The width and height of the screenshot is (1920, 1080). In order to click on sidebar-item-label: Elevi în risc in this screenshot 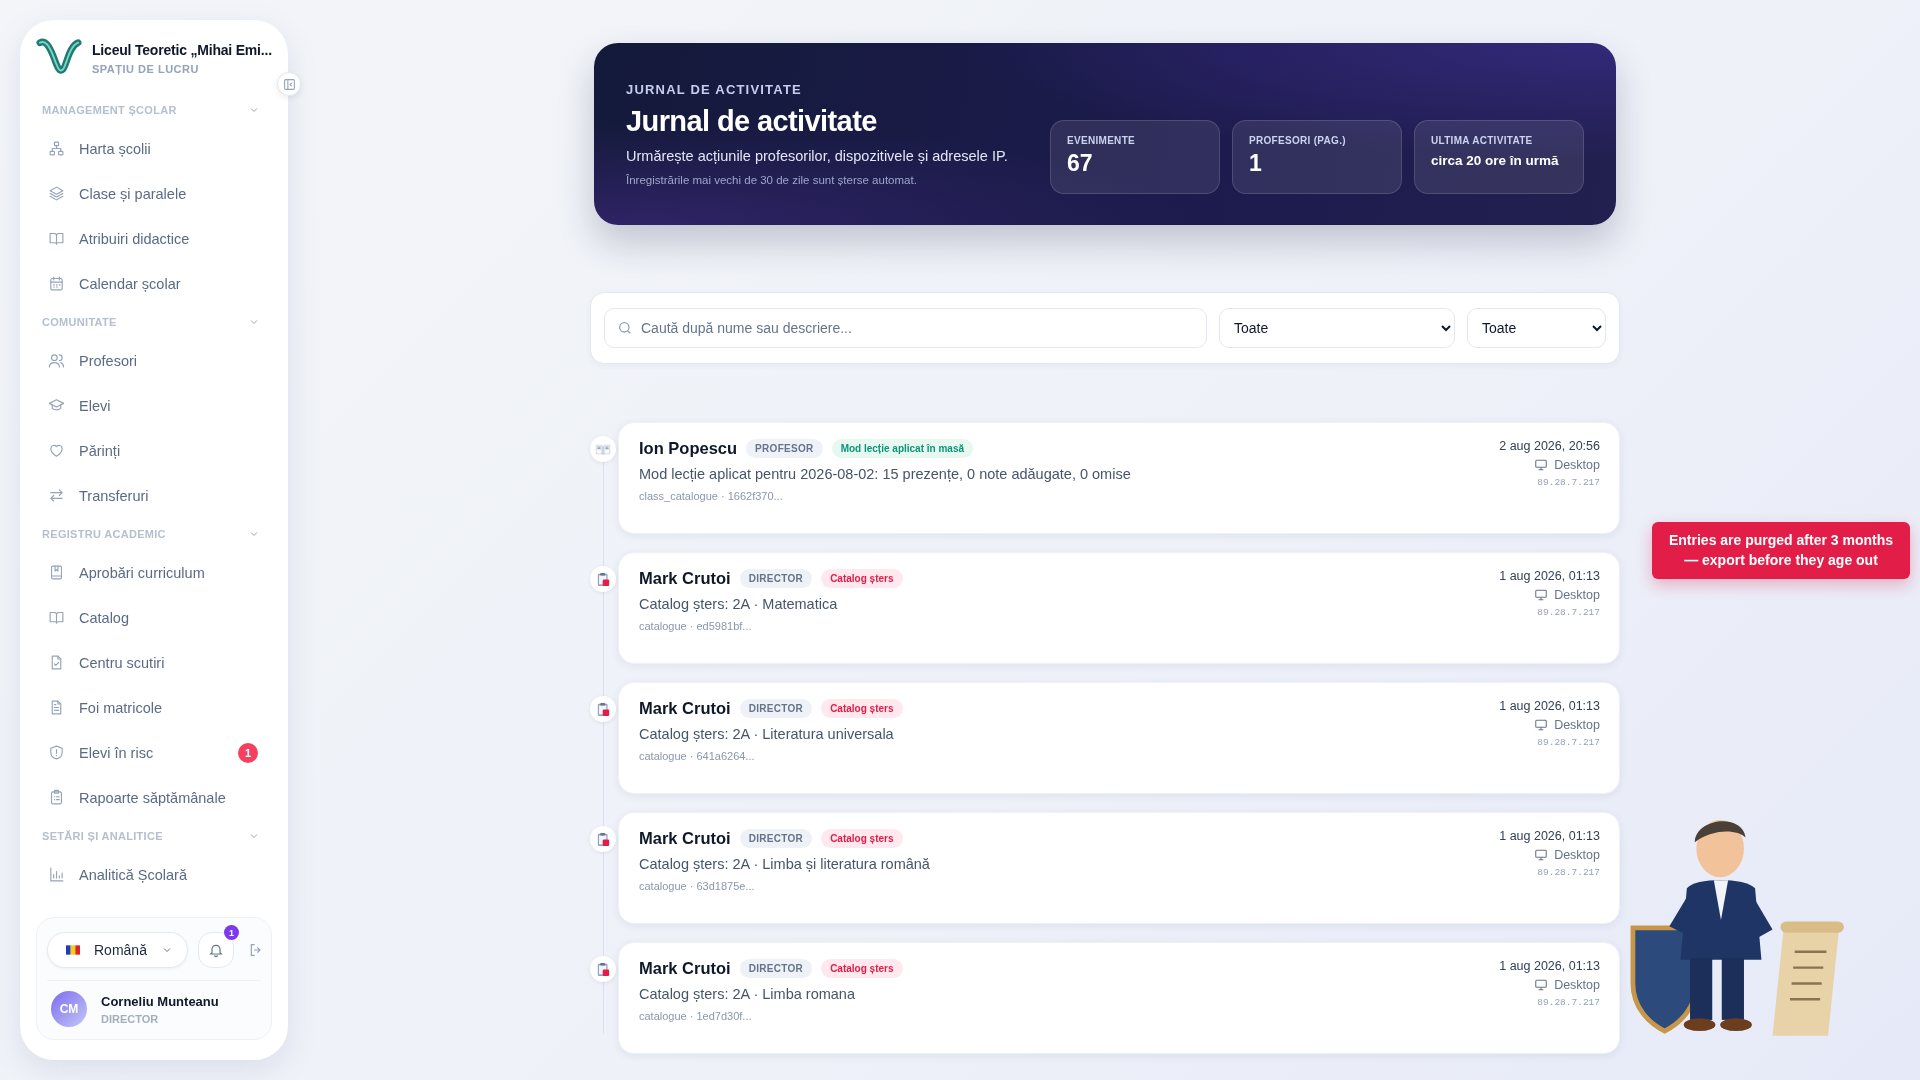, I will do `click(117, 752)`.